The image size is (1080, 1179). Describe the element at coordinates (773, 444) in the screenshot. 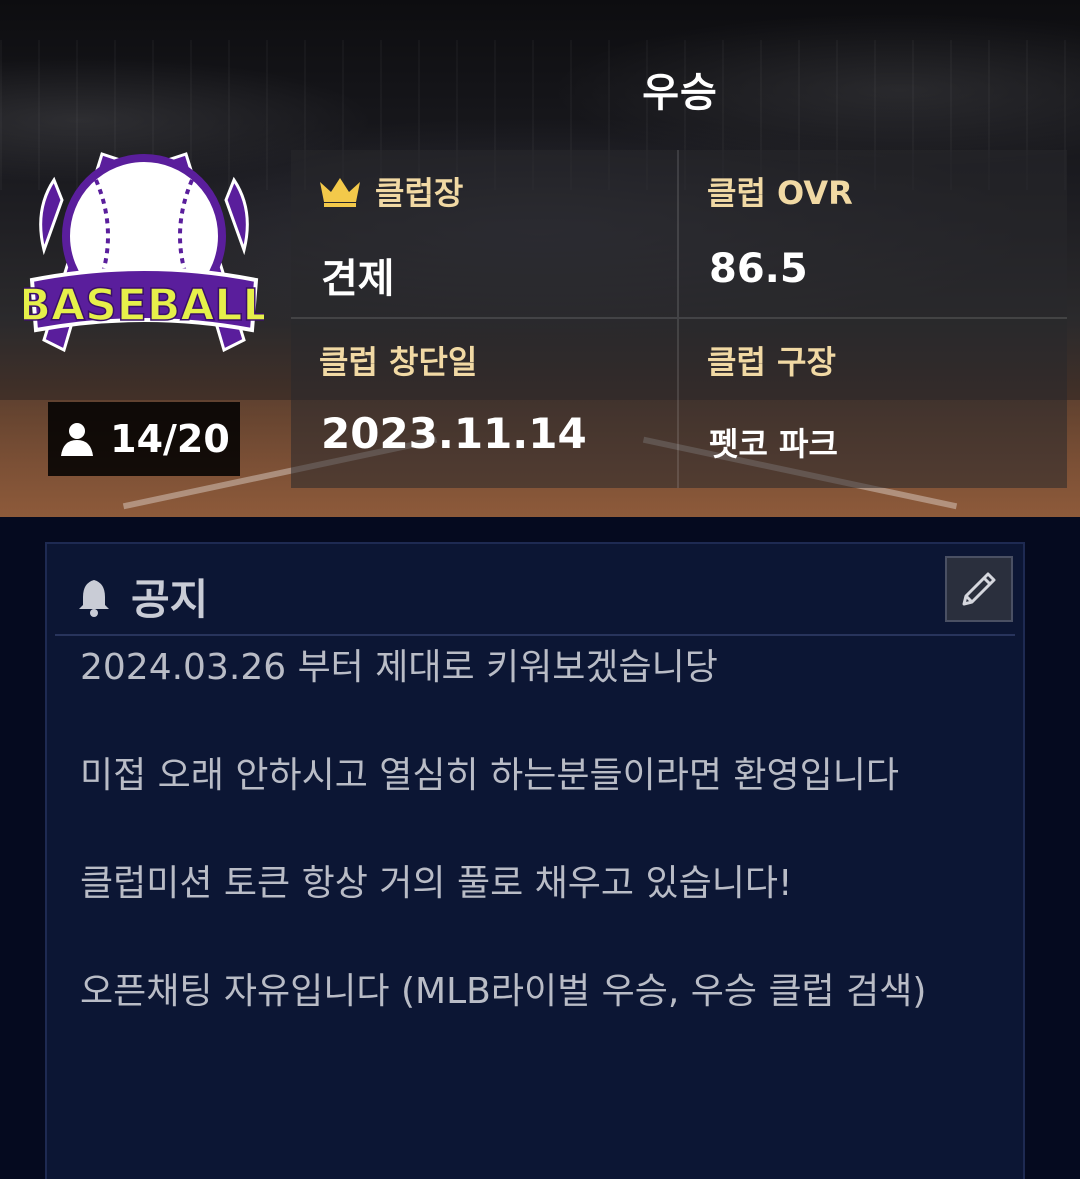

I see `club-stadium-value: 펫코 파크` at that location.